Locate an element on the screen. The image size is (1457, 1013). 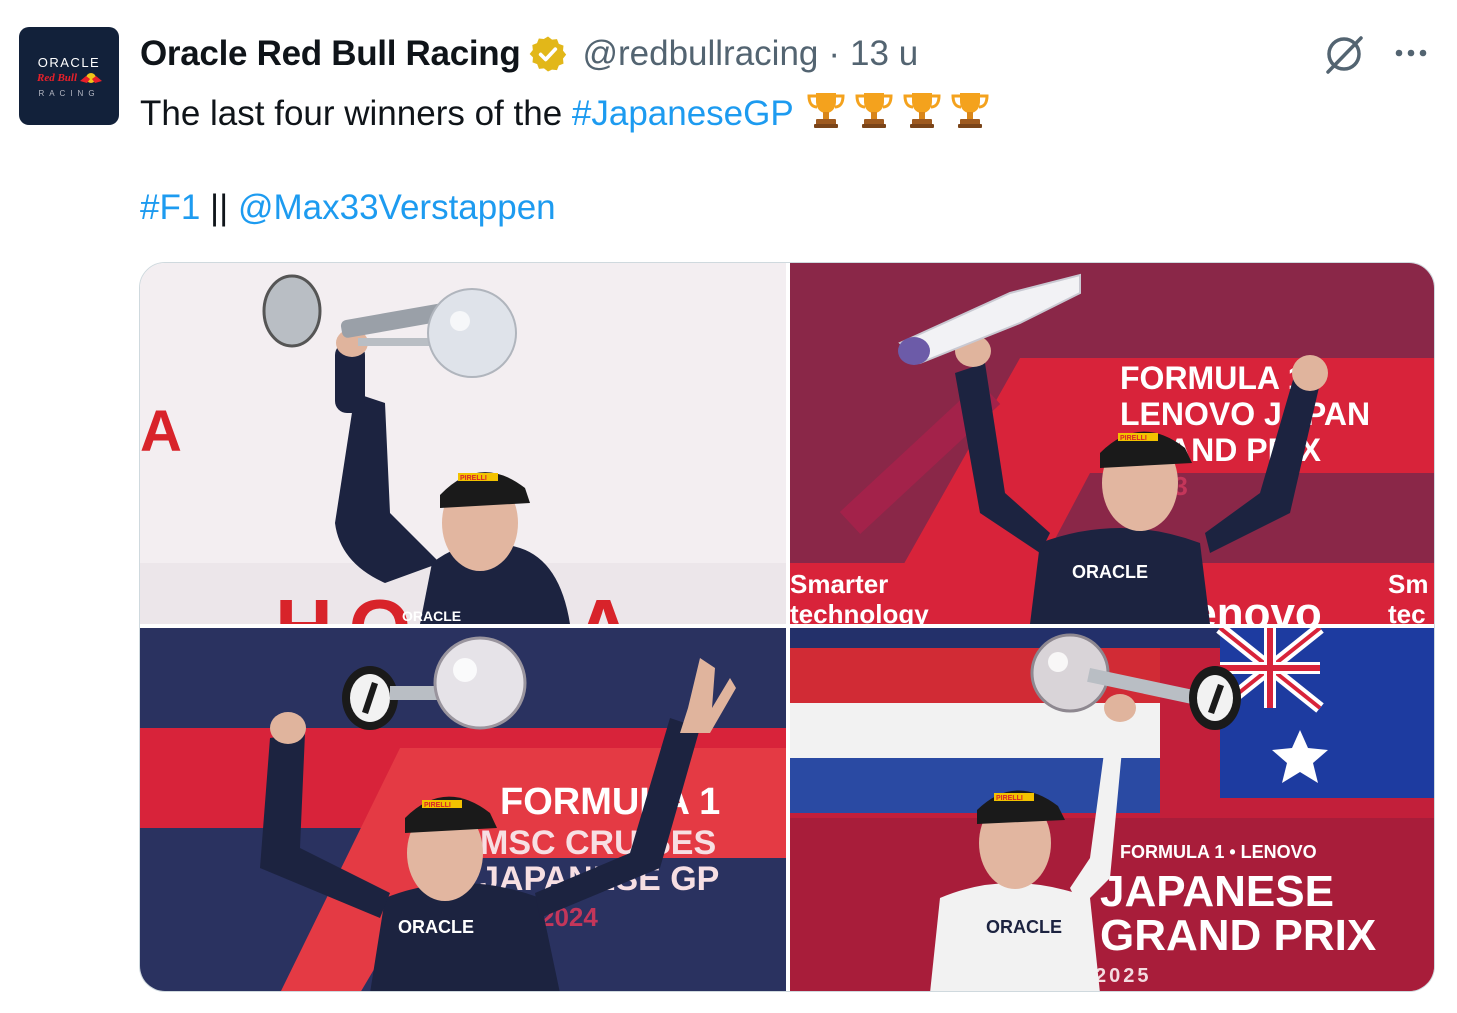
sponsor-left-1: Smarter is located at coordinates (839, 584).